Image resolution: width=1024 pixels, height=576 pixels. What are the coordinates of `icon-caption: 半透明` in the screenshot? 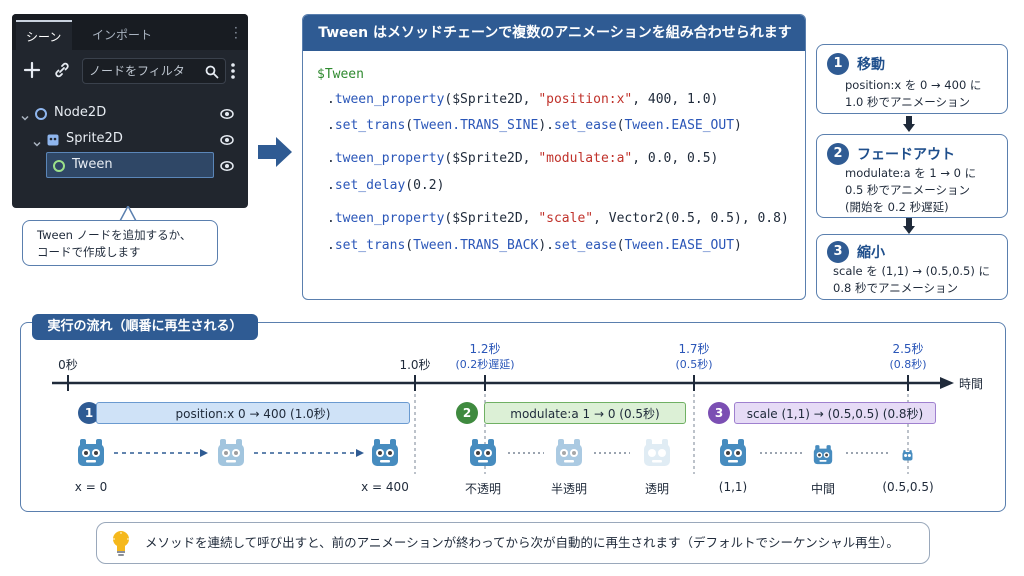 It's located at (568, 489).